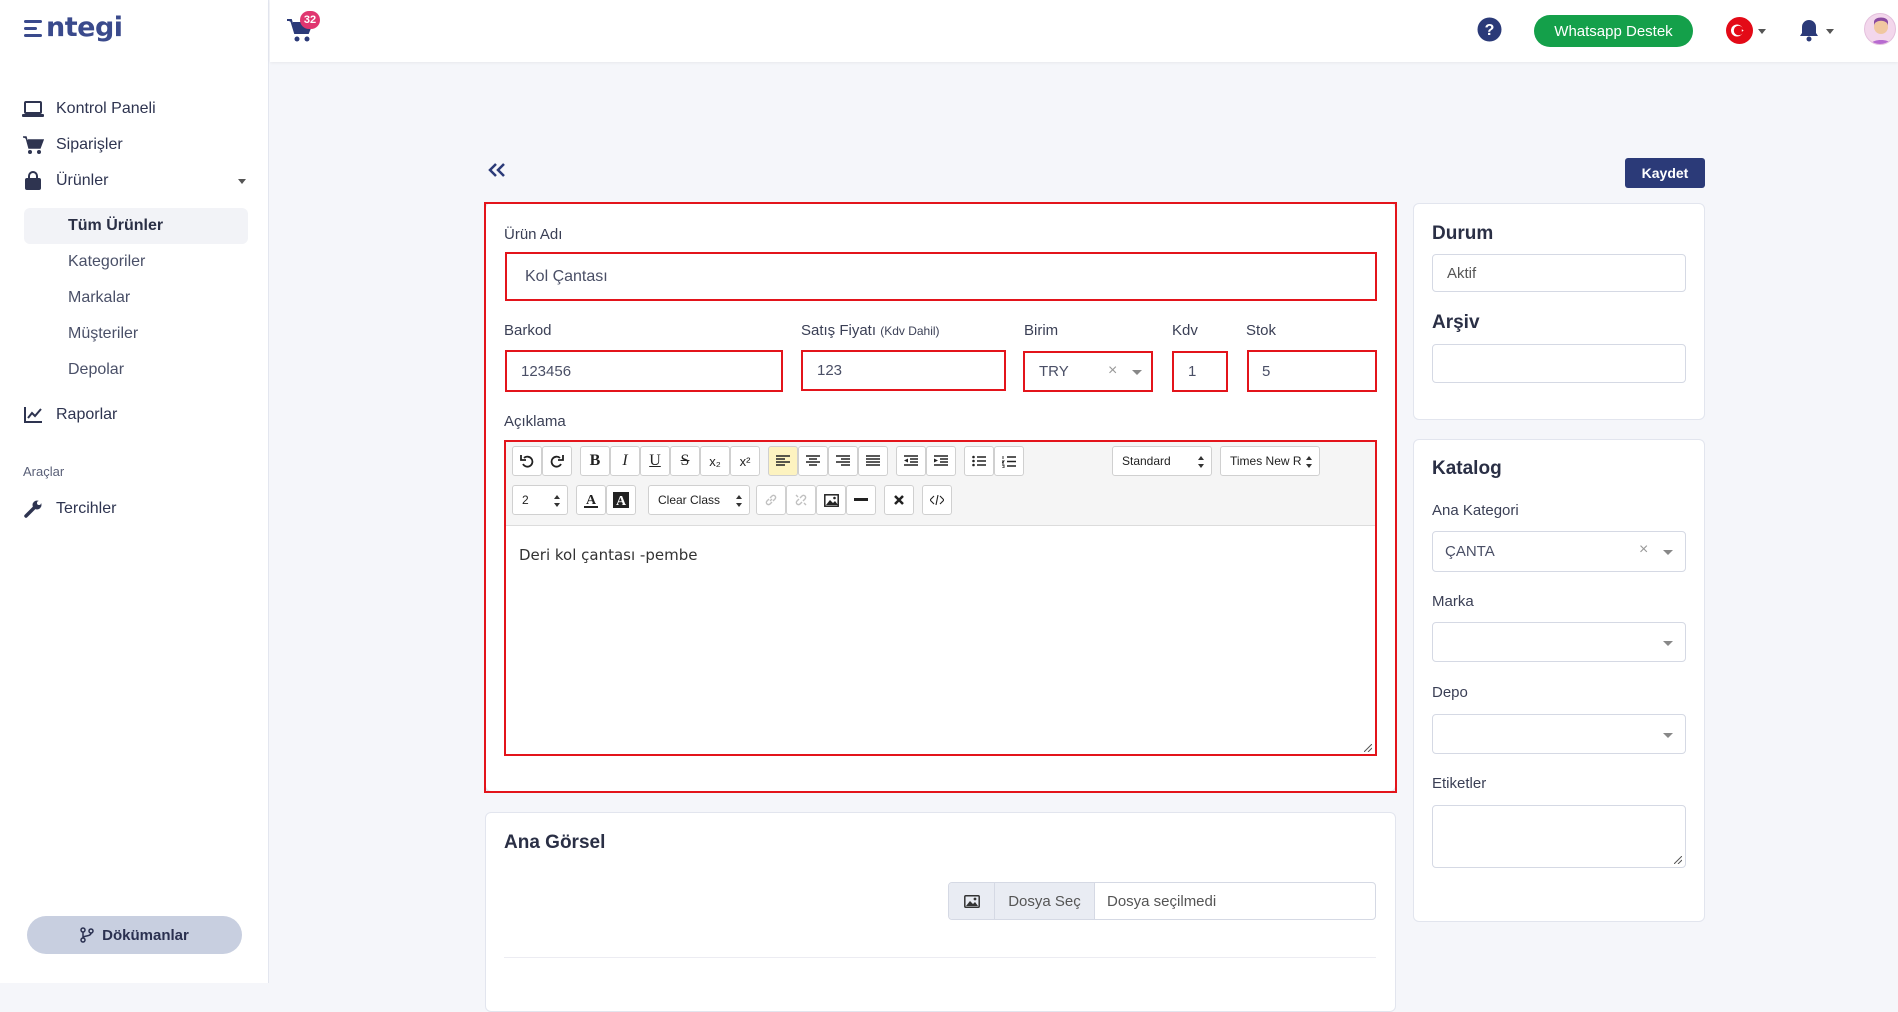  What do you see at coordinates (1456, 322) in the screenshot?
I see `archive-title: Arşiv` at bounding box center [1456, 322].